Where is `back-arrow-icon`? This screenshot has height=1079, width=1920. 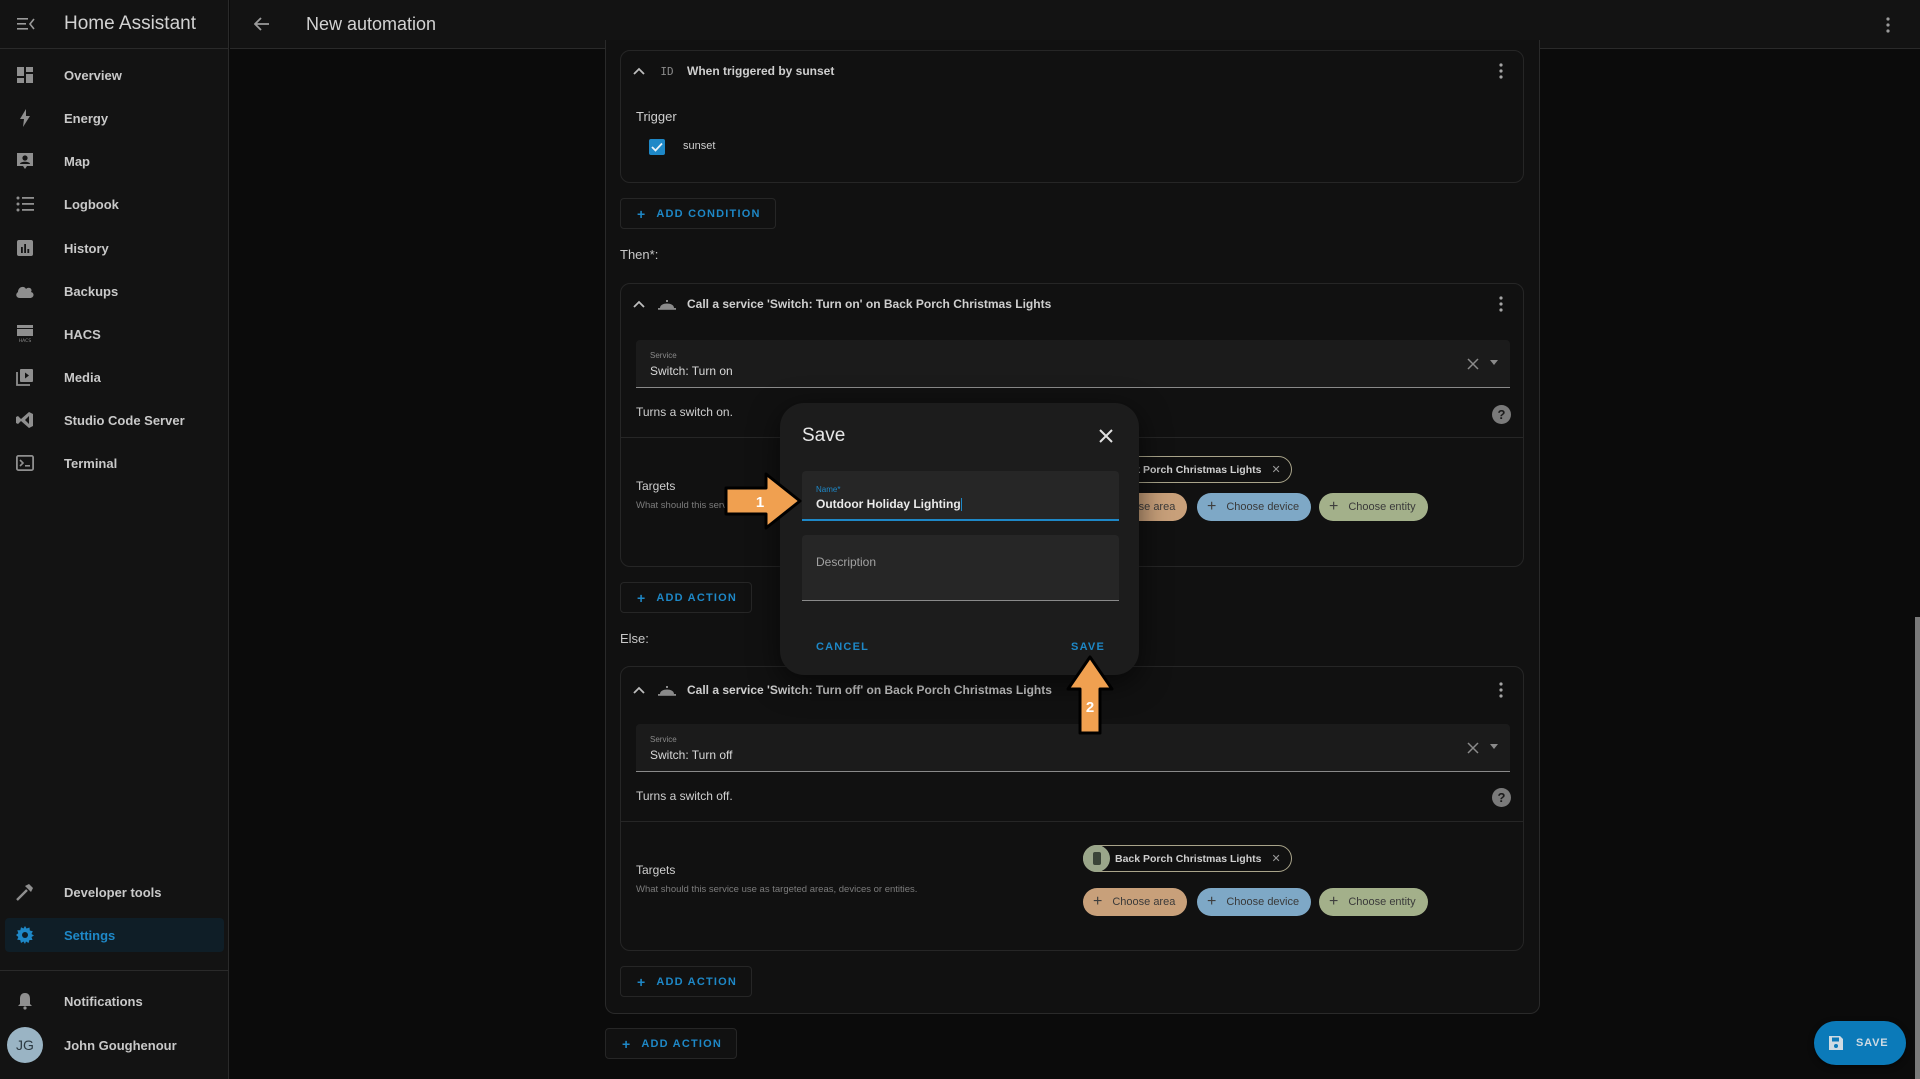 back-arrow-icon is located at coordinates (262, 24).